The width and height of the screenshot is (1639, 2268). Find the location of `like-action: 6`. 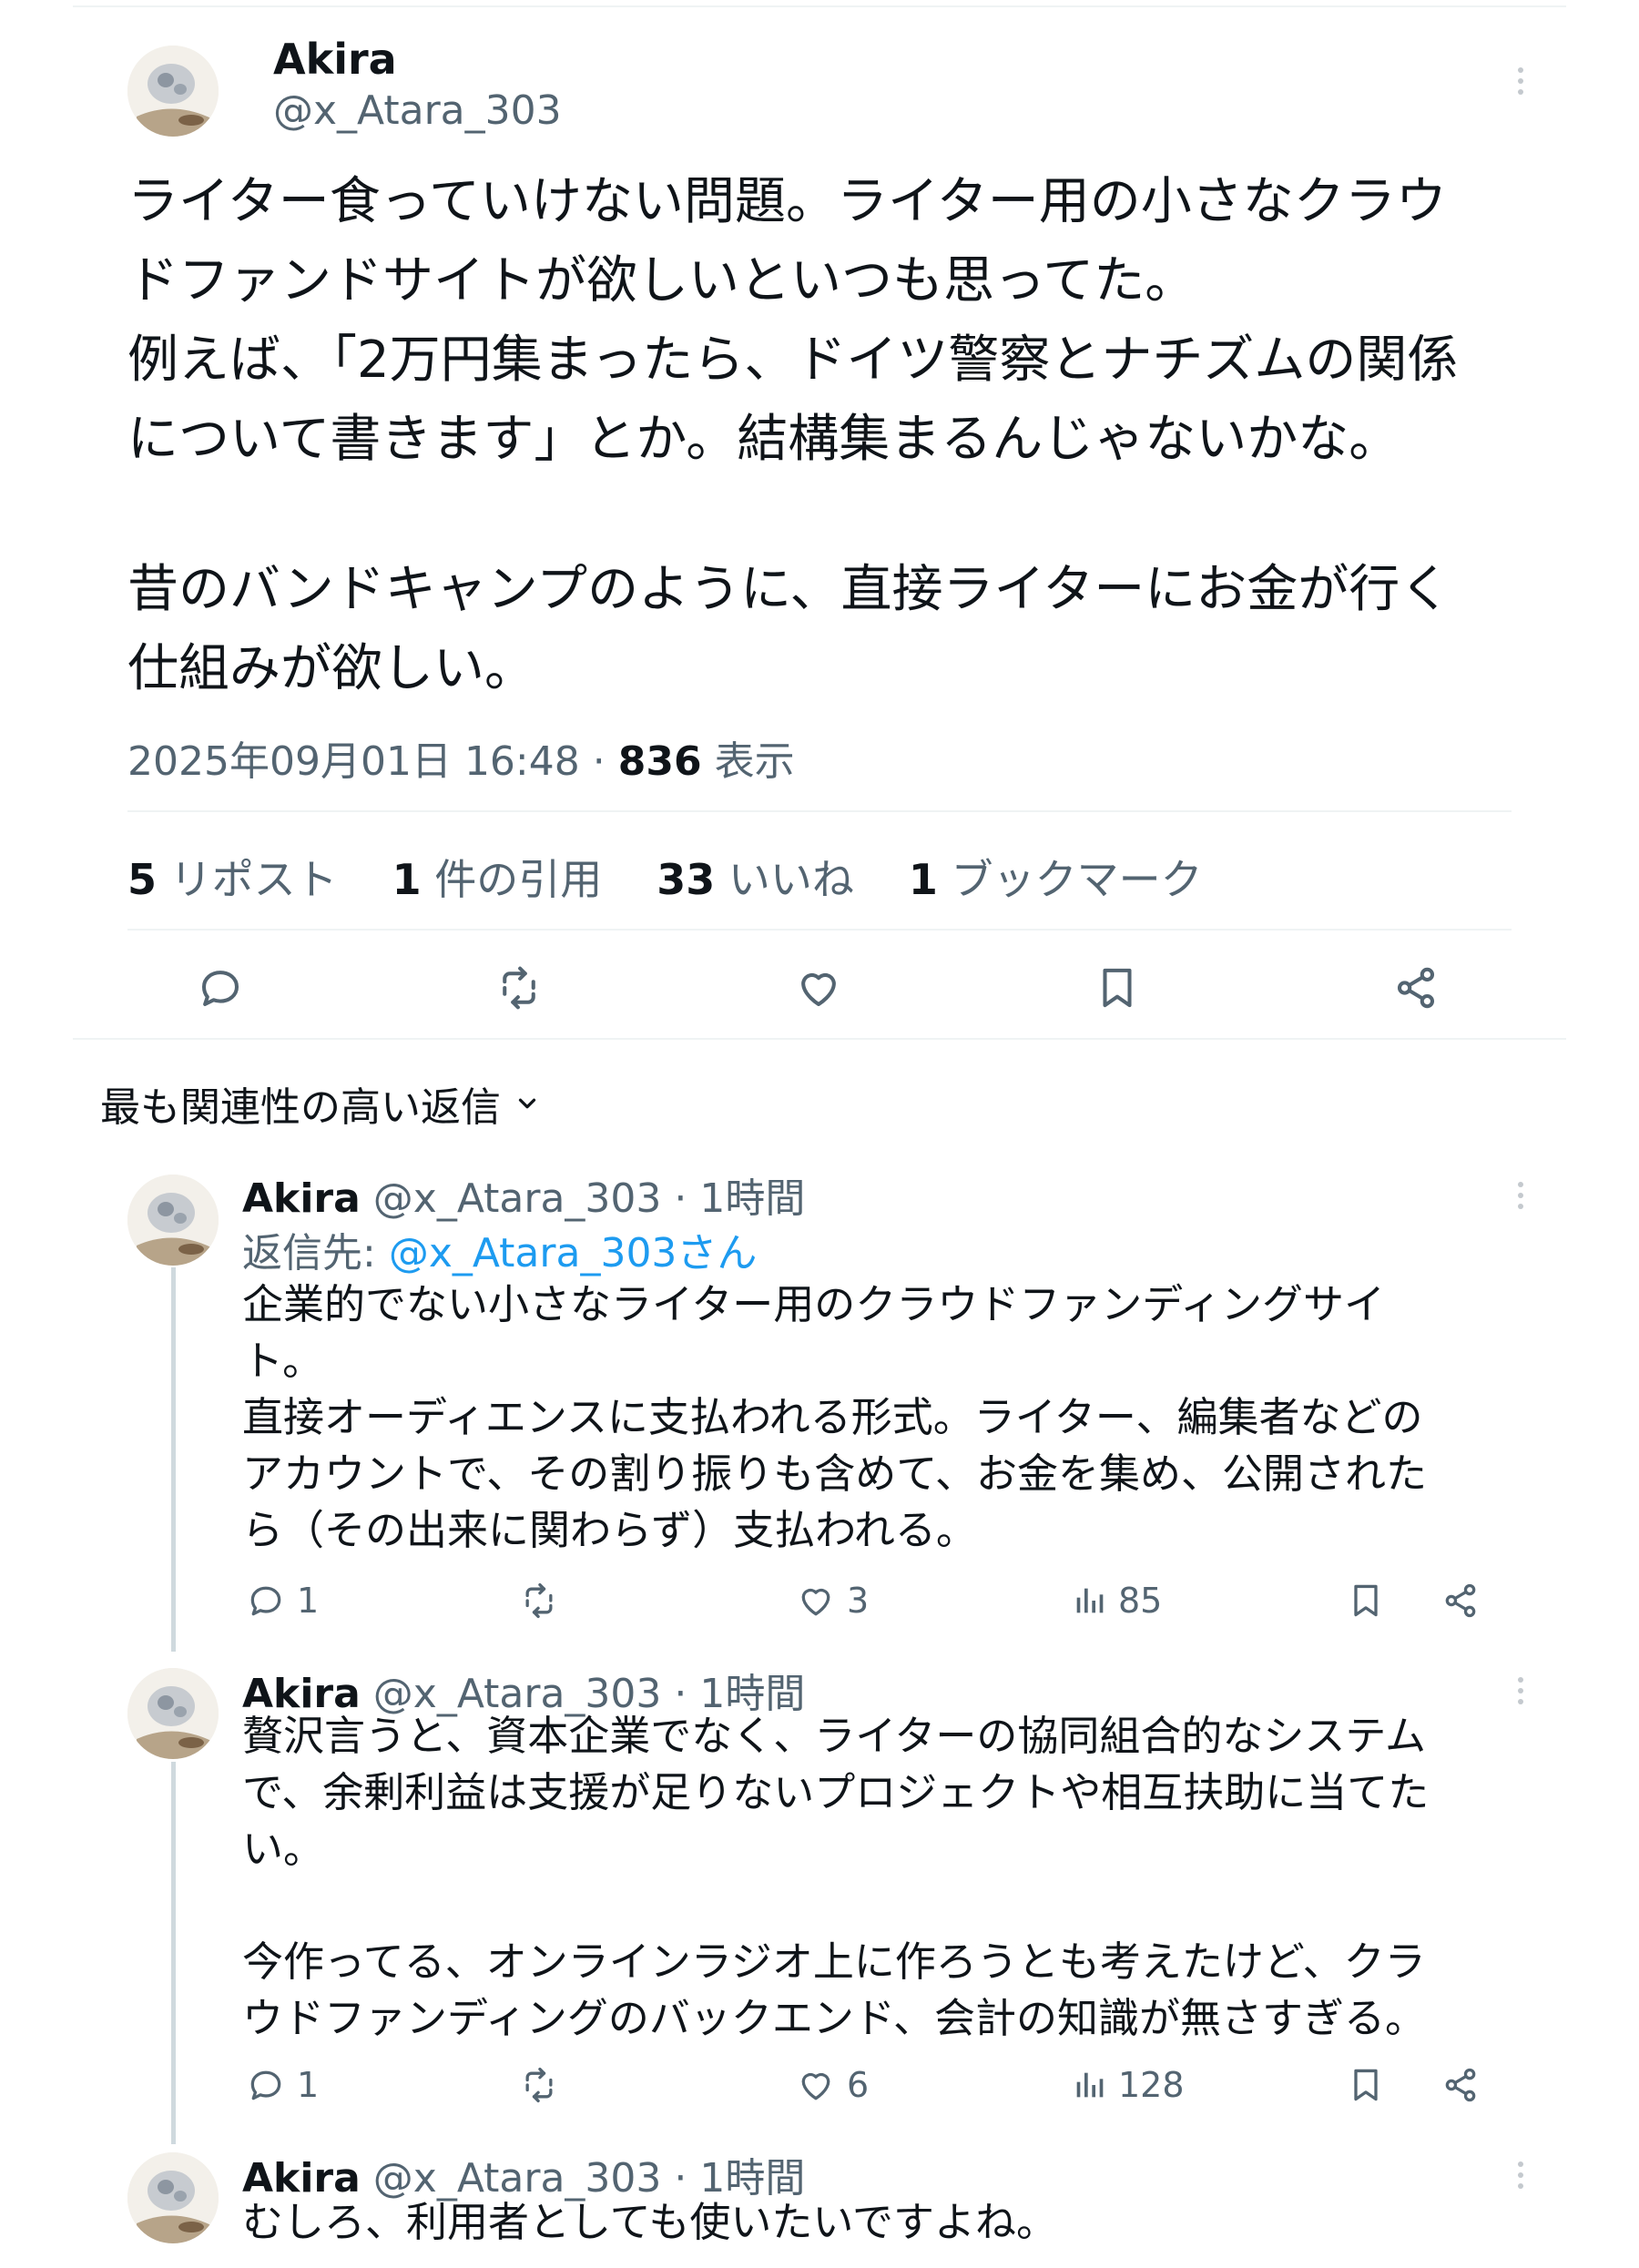

like-action: 6 is located at coordinates (832, 2085).